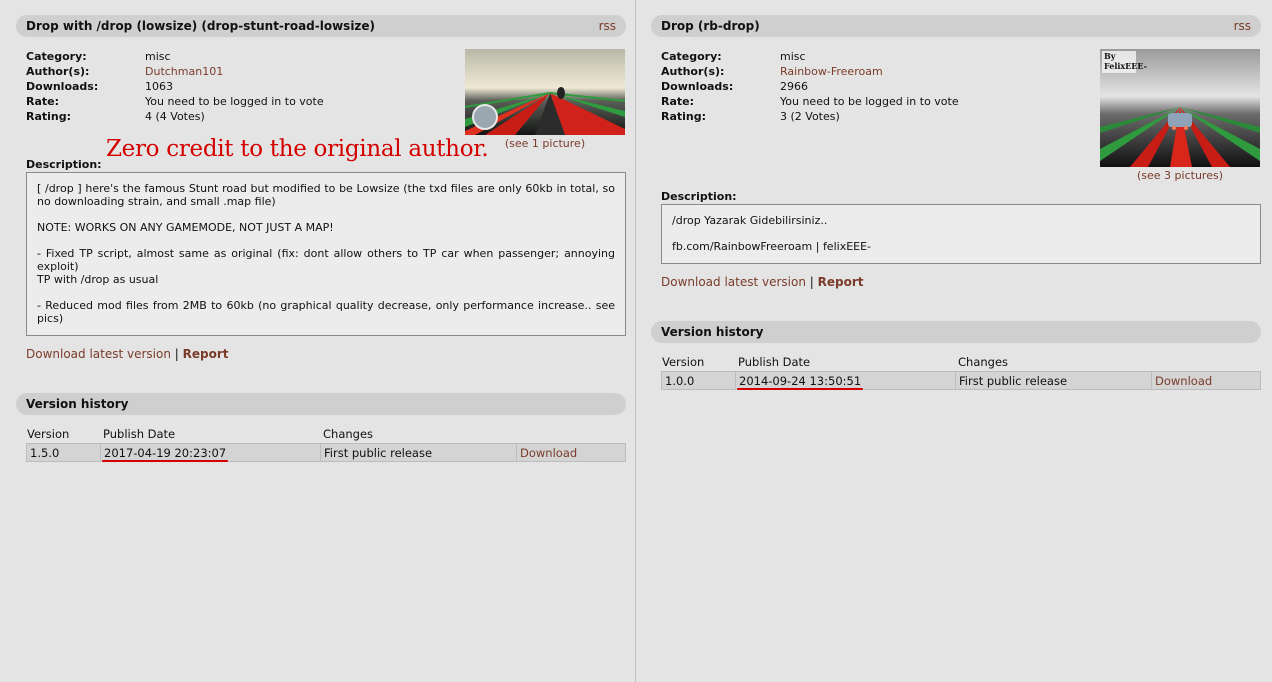  I want to click on description-paragraph: /drop Yazarak Gidebilirsiniz.., so click(750, 220).